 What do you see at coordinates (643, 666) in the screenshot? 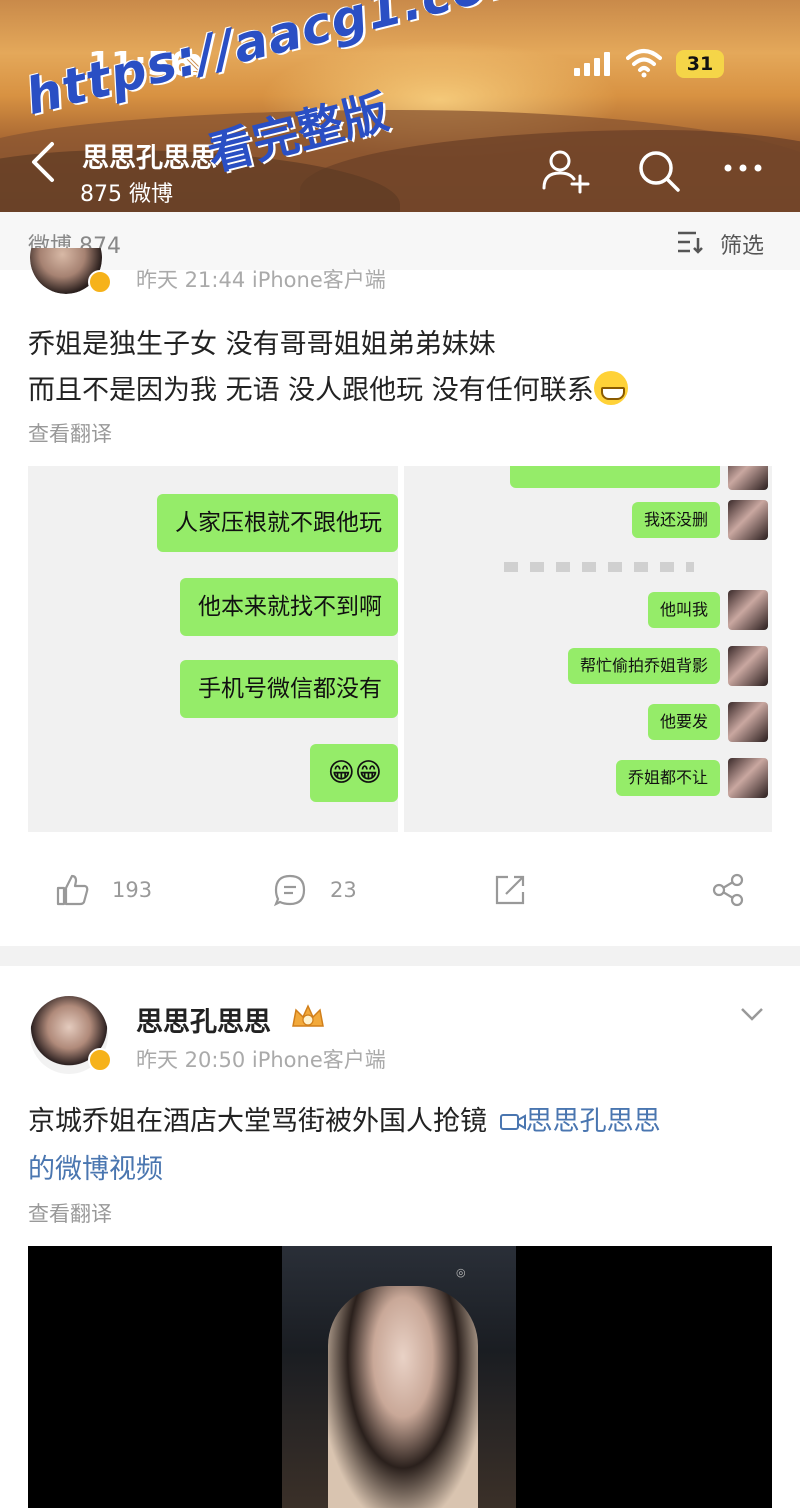
I see `chat-bubble: 帮忙偷拍乔姐背影` at bounding box center [643, 666].